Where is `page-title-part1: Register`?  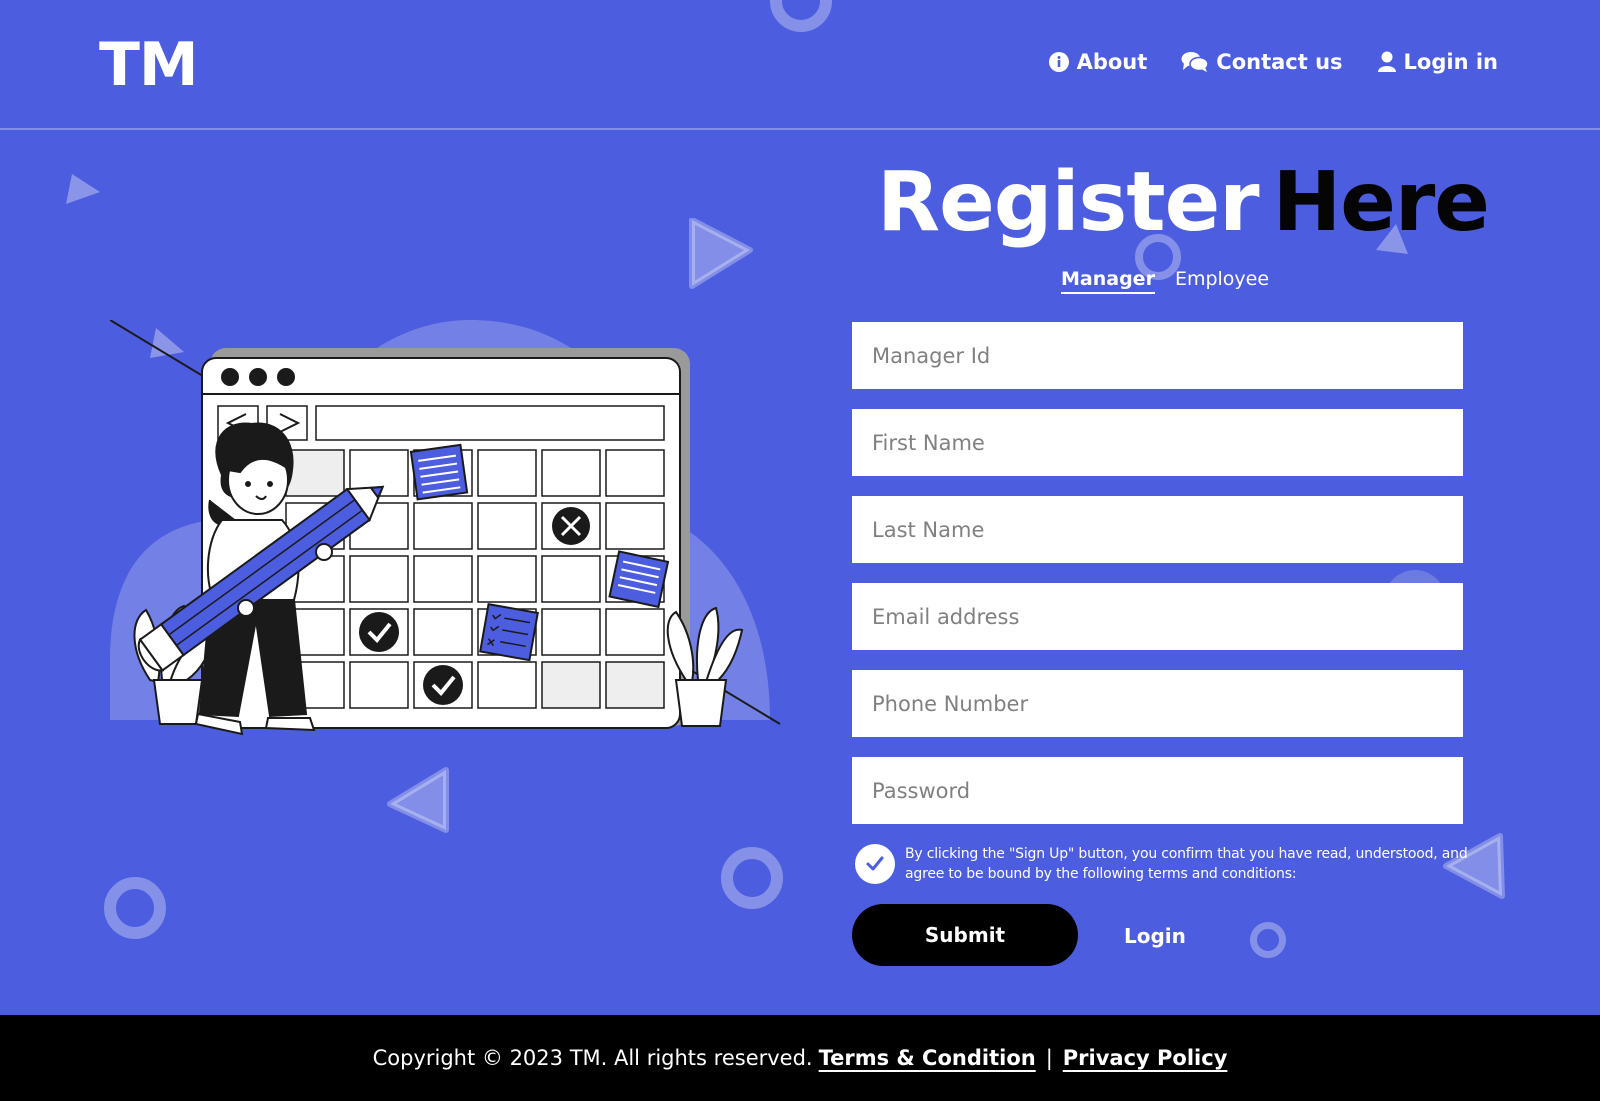 page-title-part1: Register is located at coordinates (1068, 202).